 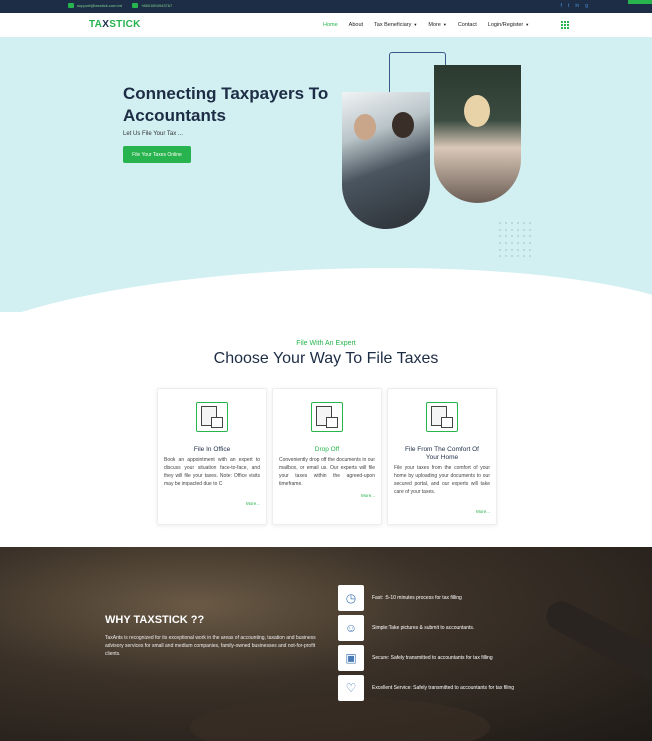 What do you see at coordinates (356, 25) in the screenshot?
I see `nav-about: About` at bounding box center [356, 25].